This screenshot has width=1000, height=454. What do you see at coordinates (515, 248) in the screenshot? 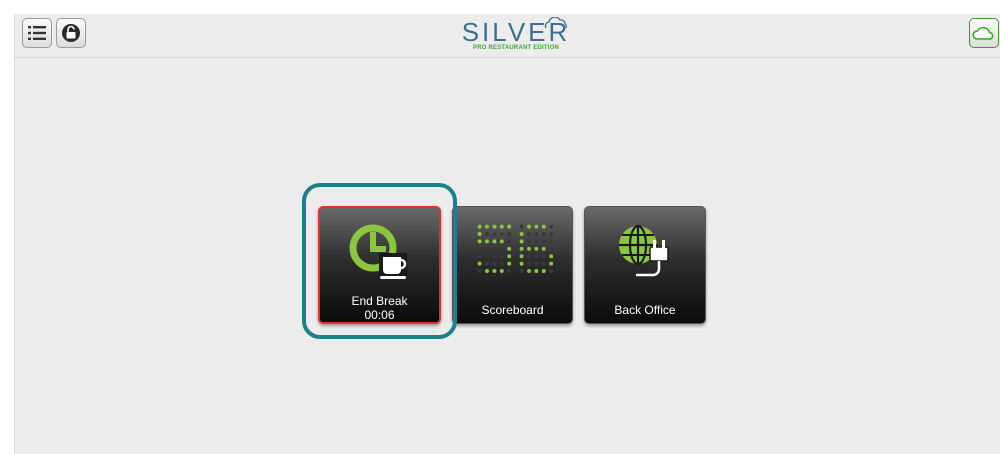
I see `scoreboard-digits-icon` at bounding box center [515, 248].